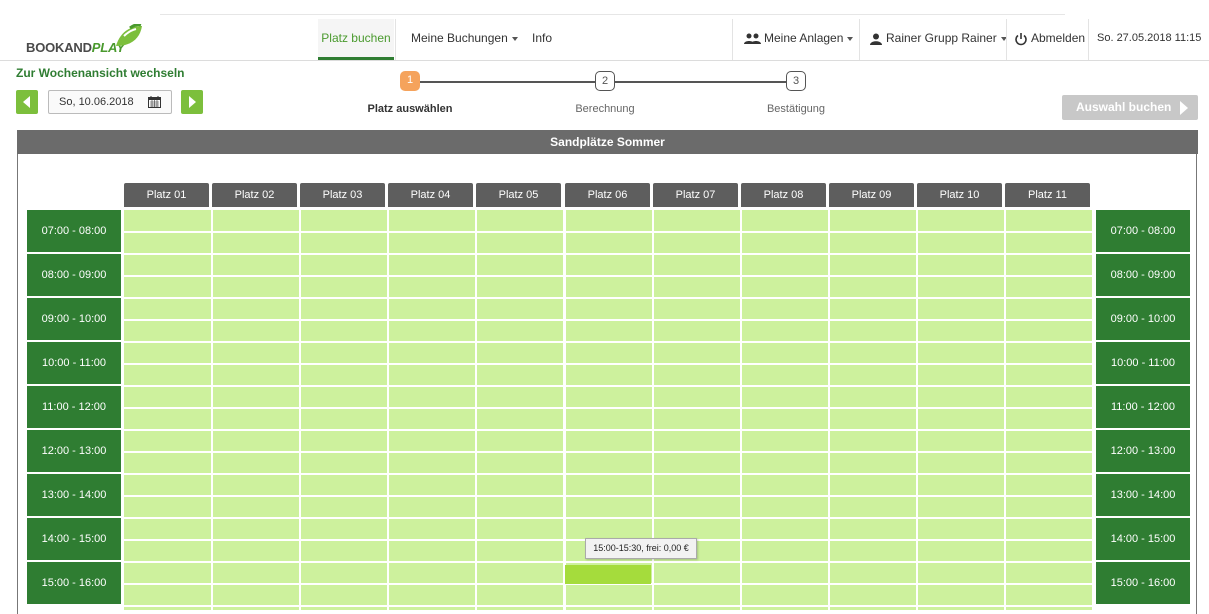 This screenshot has height=614, width=1209. Describe the element at coordinates (876, 39) in the screenshot. I see `user-icon` at that location.